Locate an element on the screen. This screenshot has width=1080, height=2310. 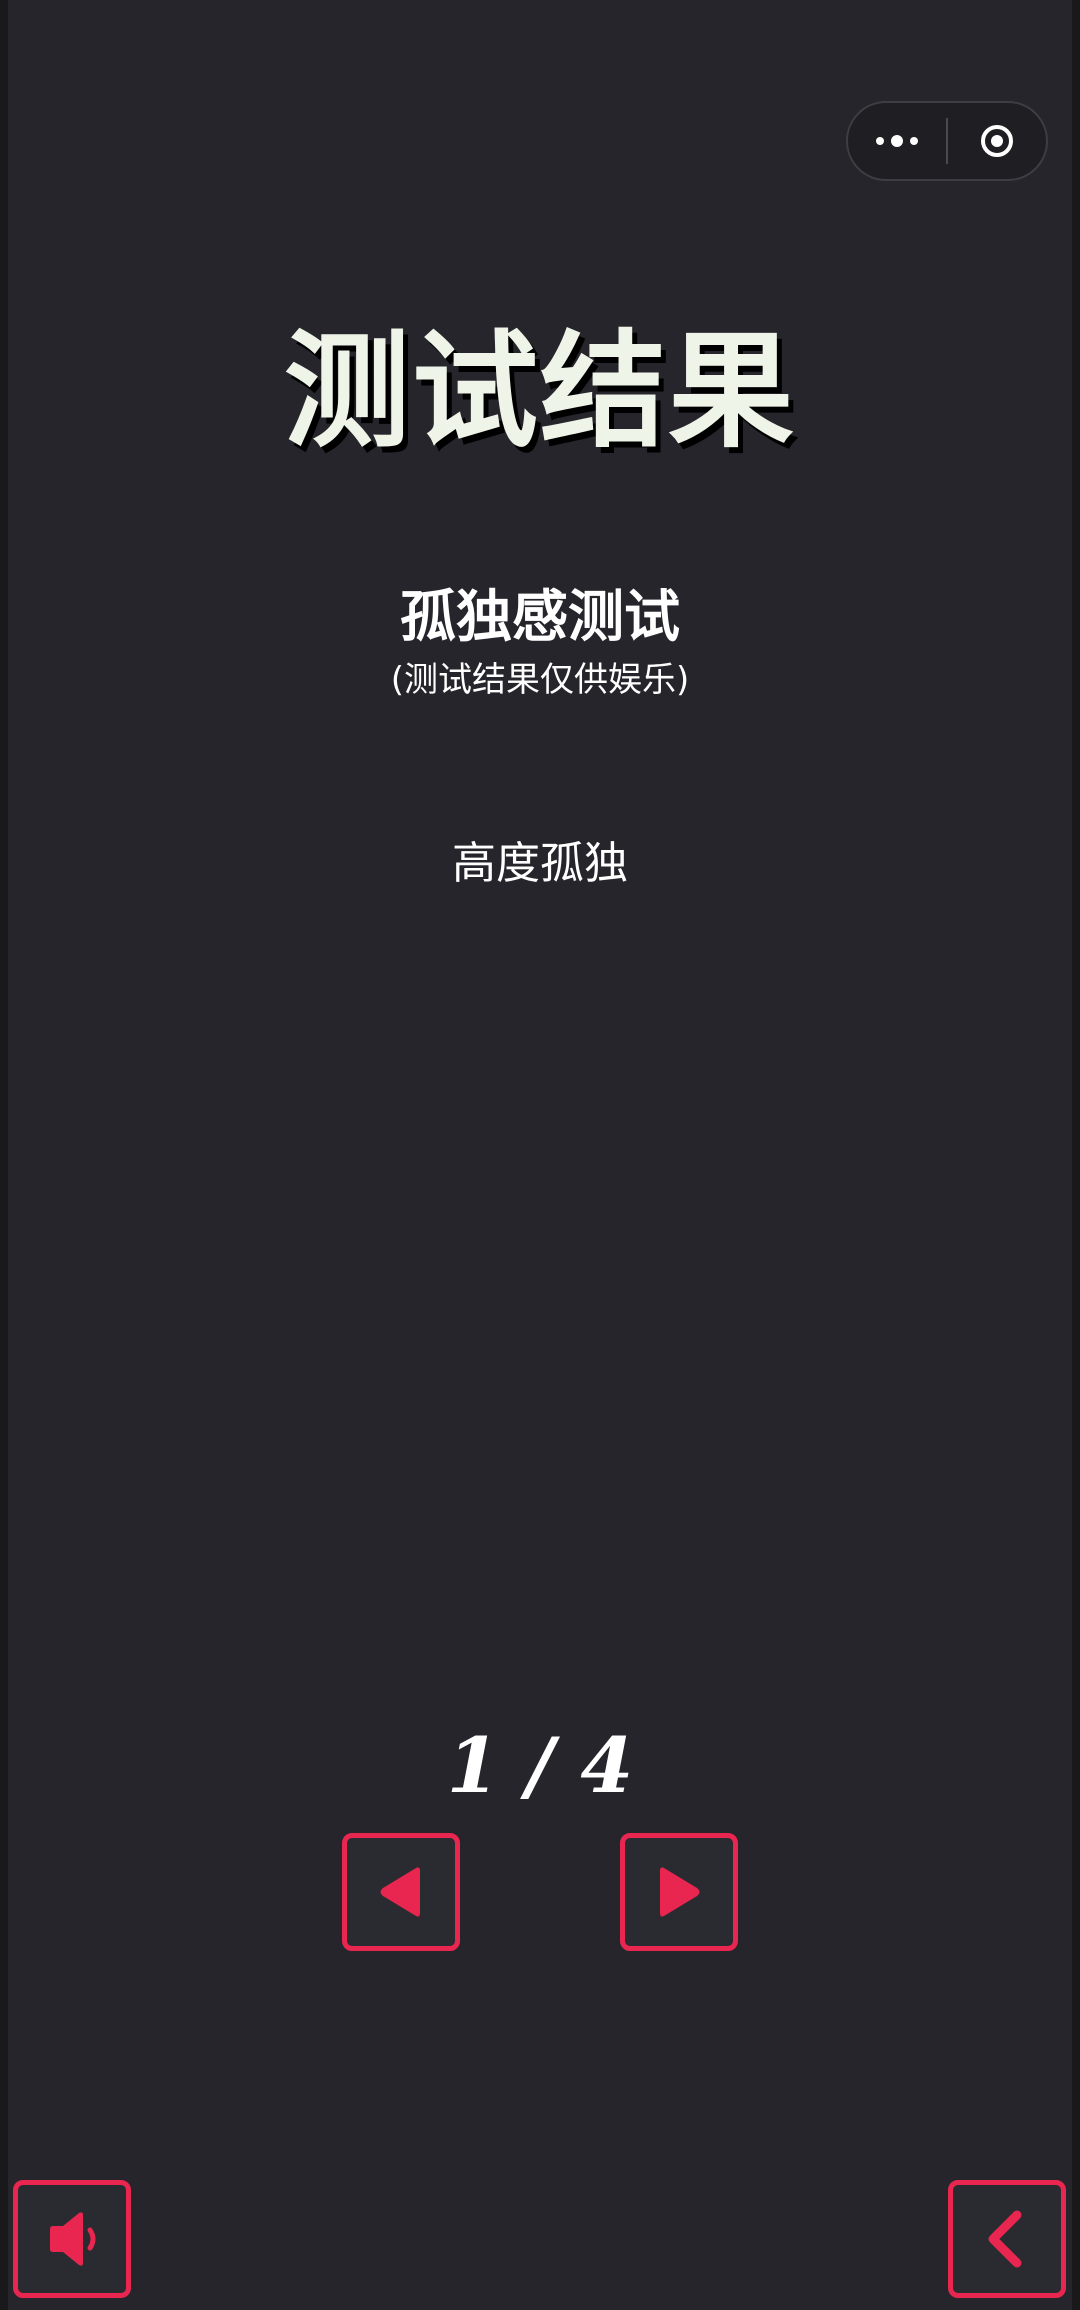
close-button is located at coordinates (997, 141).